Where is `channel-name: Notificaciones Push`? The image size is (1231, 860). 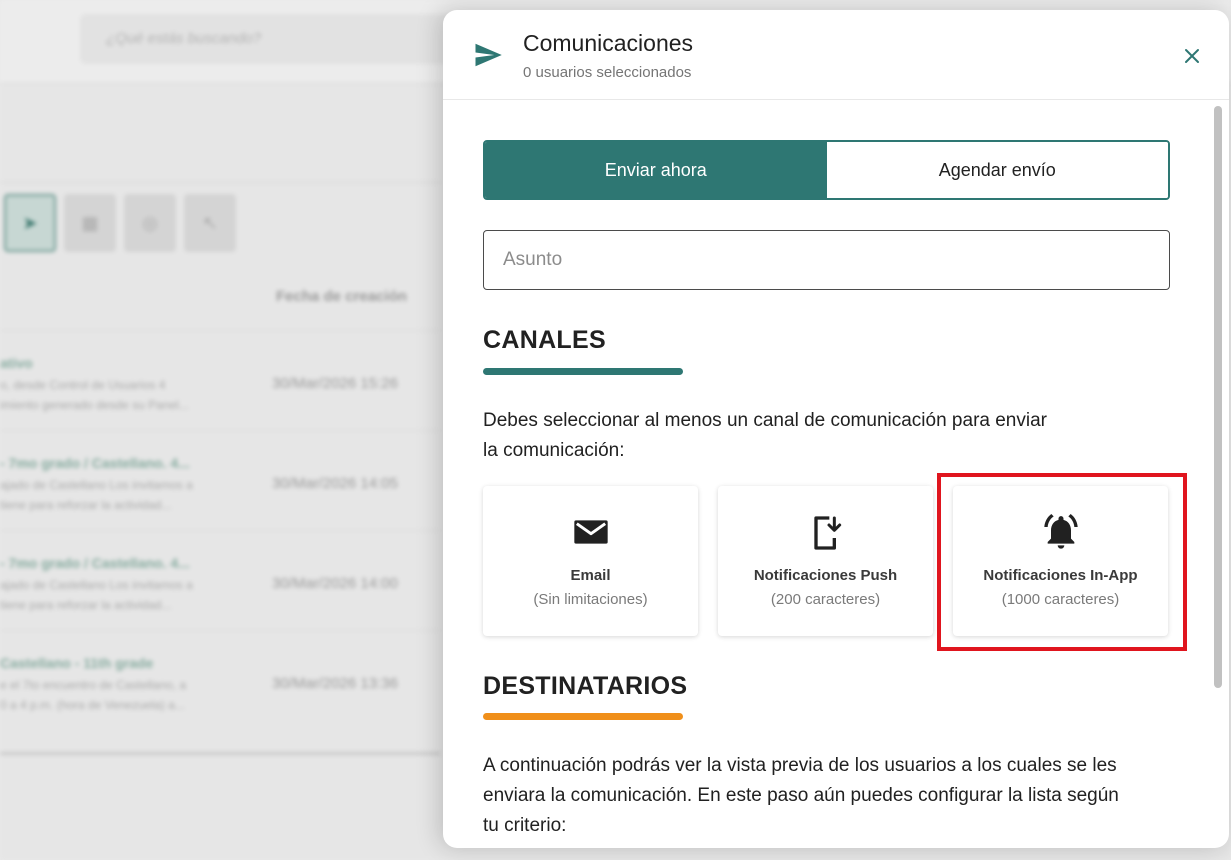
channel-name: Notificaciones Push is located at coordinates (825, 575).